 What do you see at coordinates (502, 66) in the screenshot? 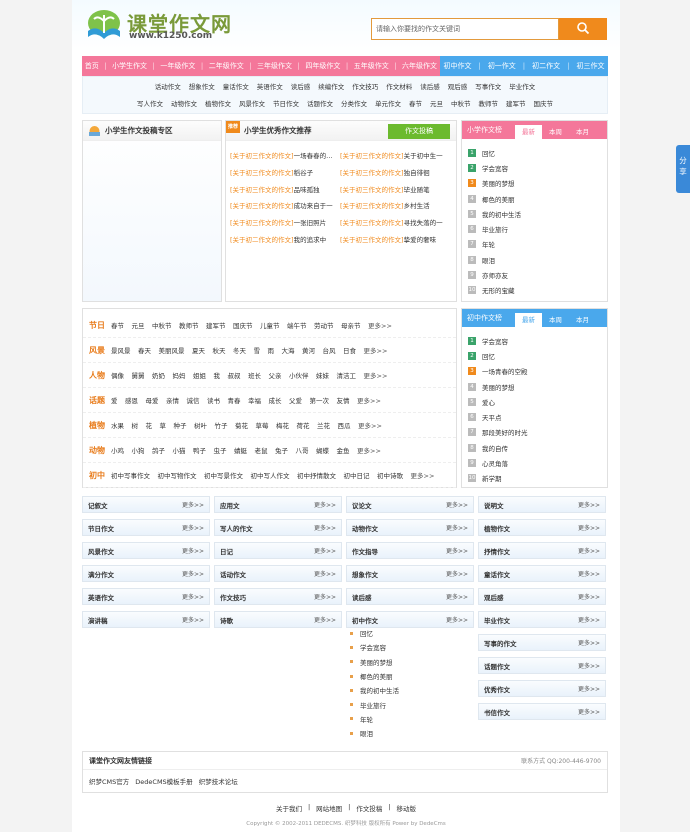
I see `nav-item: 初一作文` at bounding box center [502, 66].